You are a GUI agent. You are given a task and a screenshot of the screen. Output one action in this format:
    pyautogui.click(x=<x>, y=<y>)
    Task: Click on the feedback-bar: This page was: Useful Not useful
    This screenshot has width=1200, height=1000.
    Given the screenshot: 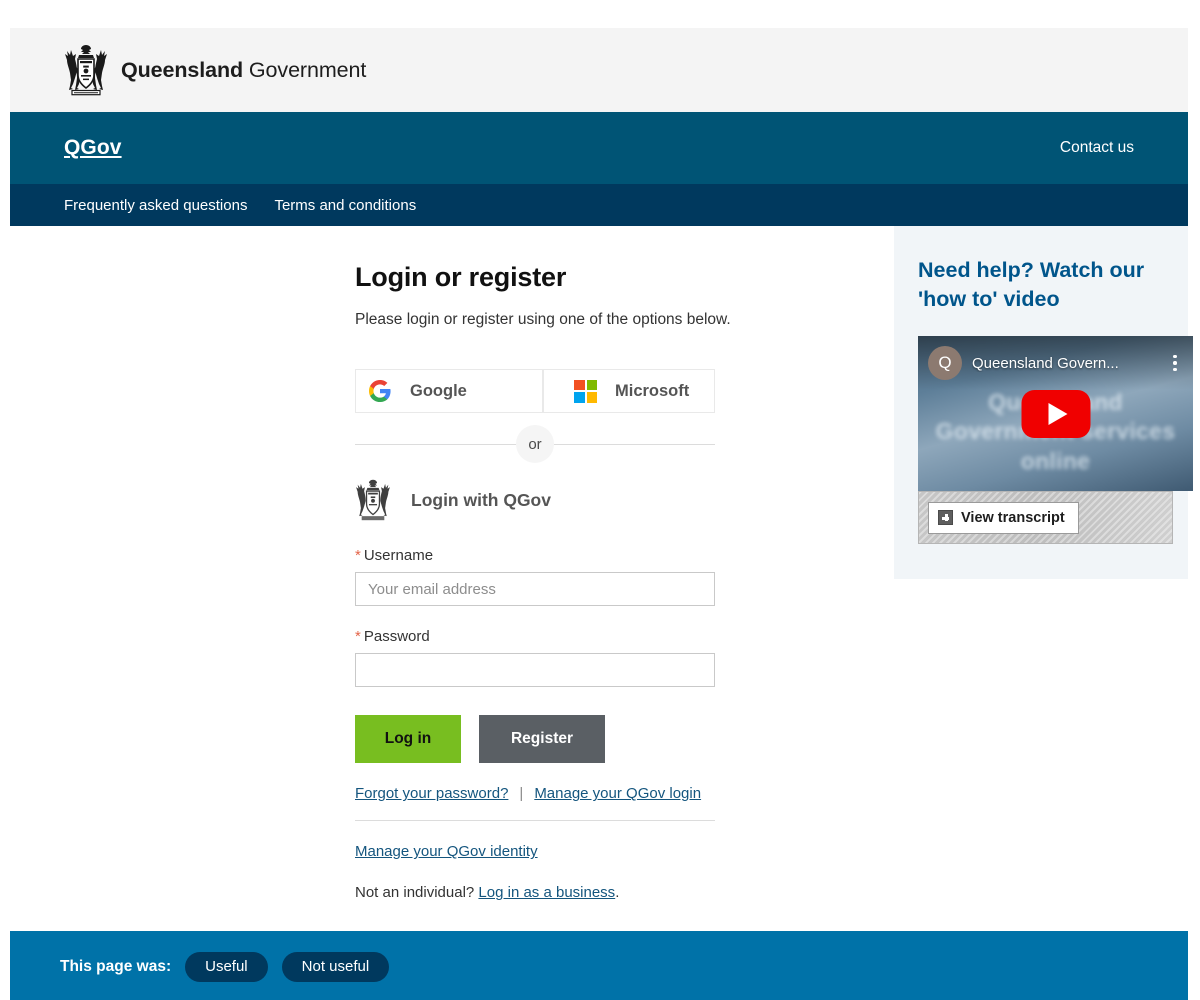 What is the action you would take?
    pyautogui.click(x=599, y=965)
    